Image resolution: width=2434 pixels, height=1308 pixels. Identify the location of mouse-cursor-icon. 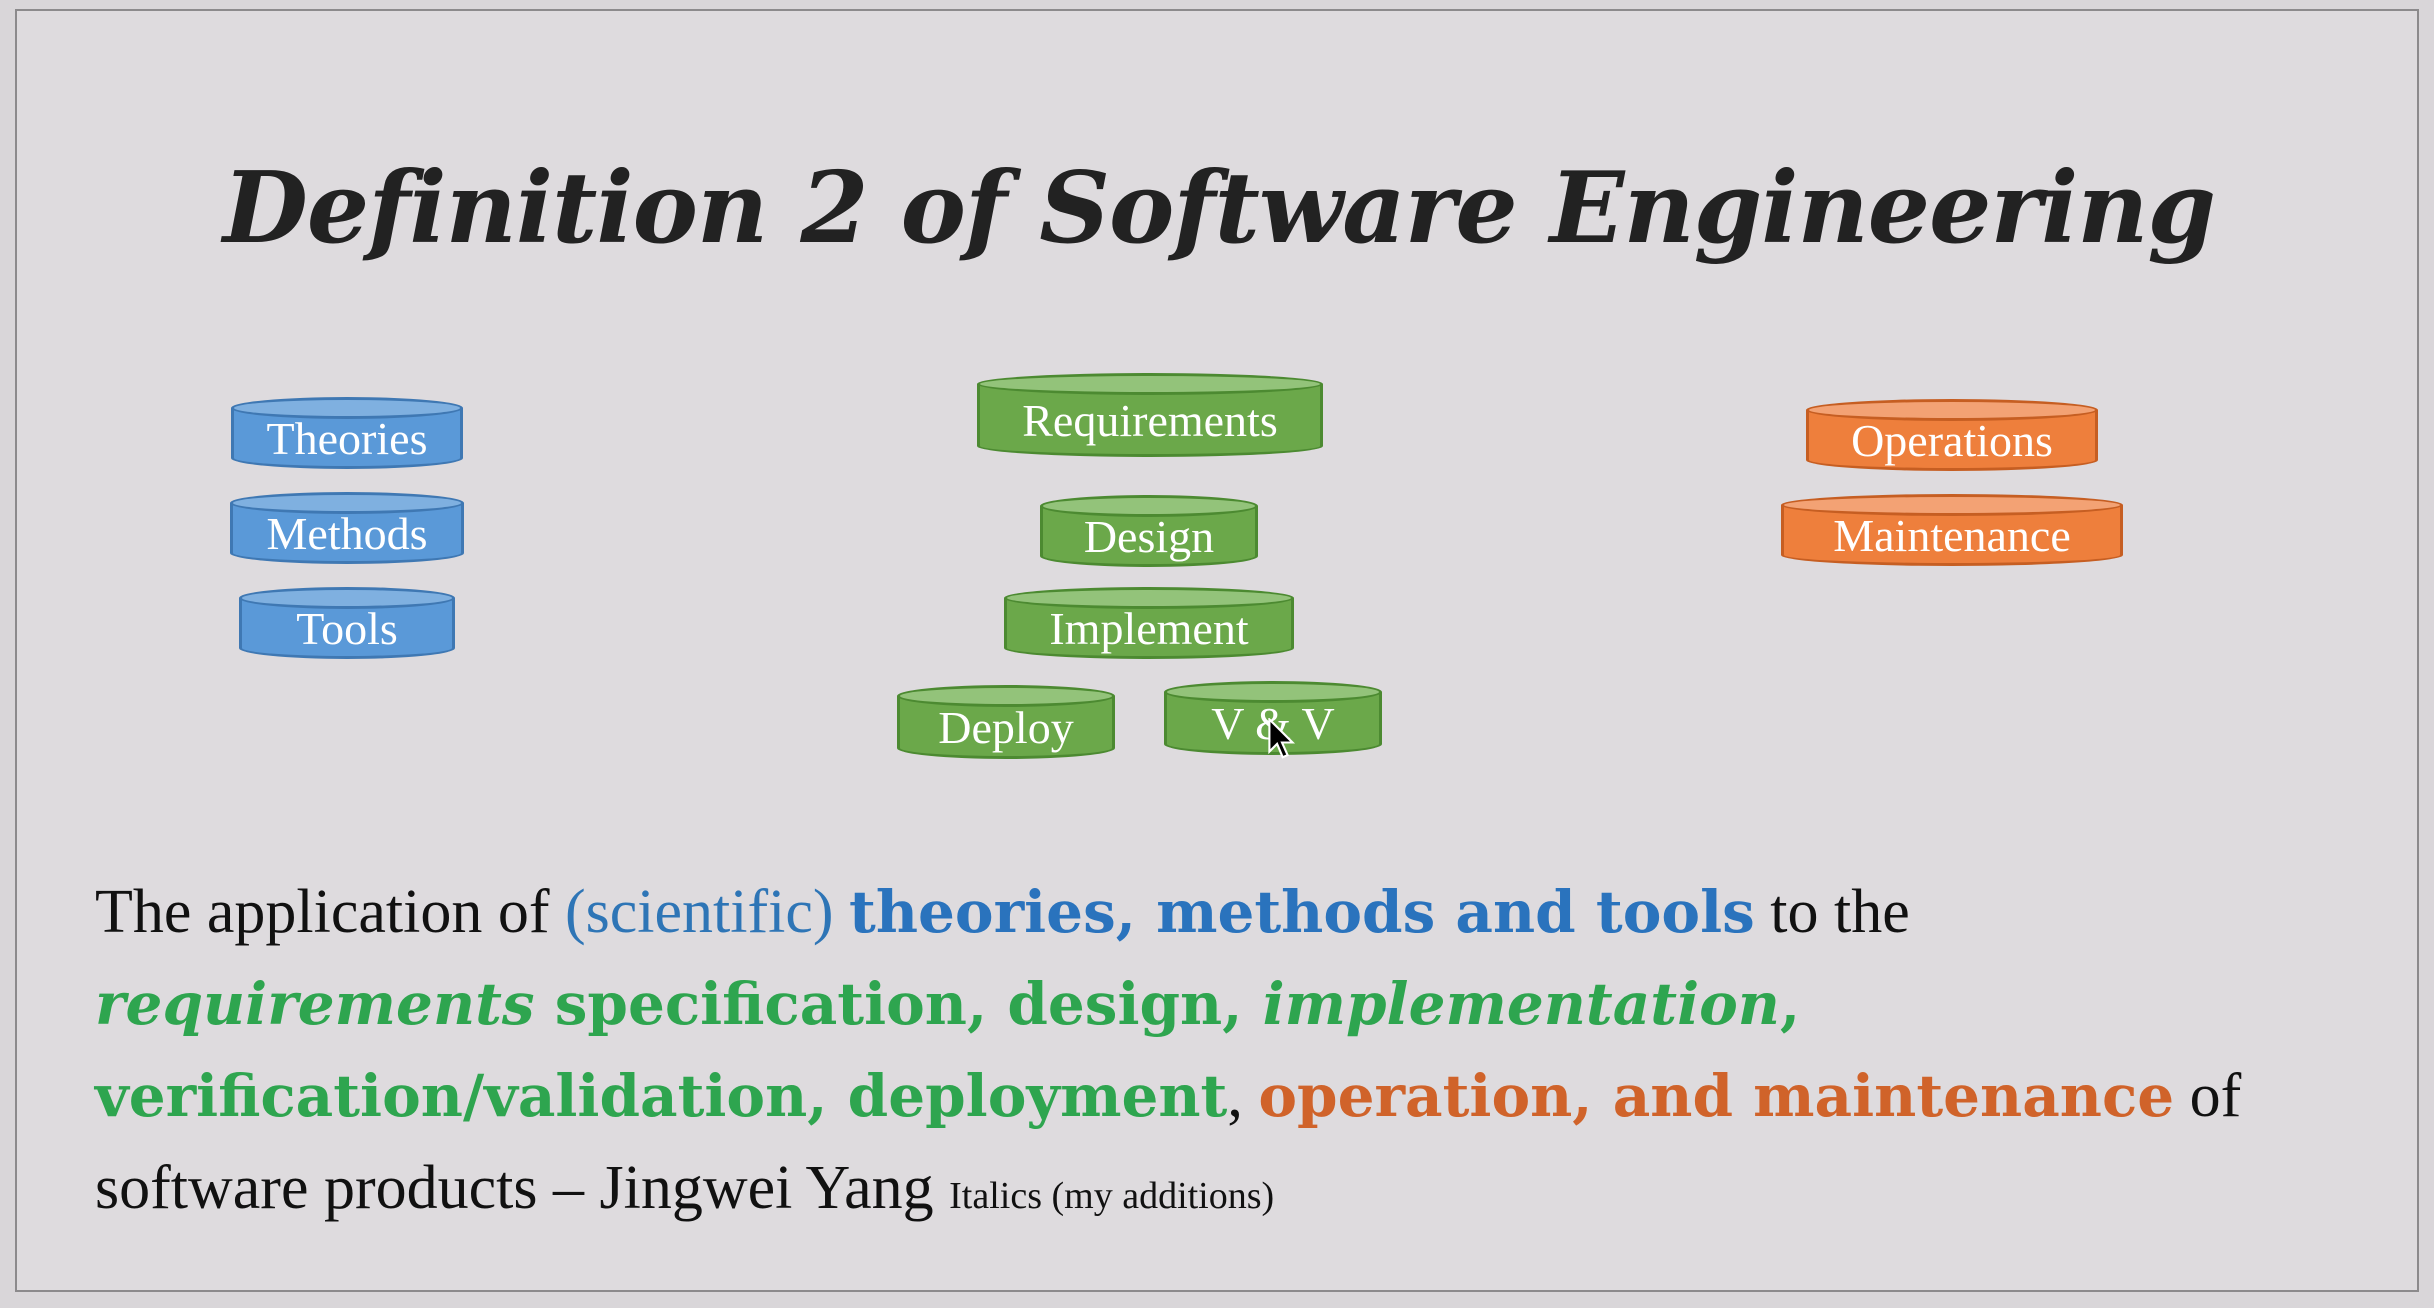
(1282, 738).